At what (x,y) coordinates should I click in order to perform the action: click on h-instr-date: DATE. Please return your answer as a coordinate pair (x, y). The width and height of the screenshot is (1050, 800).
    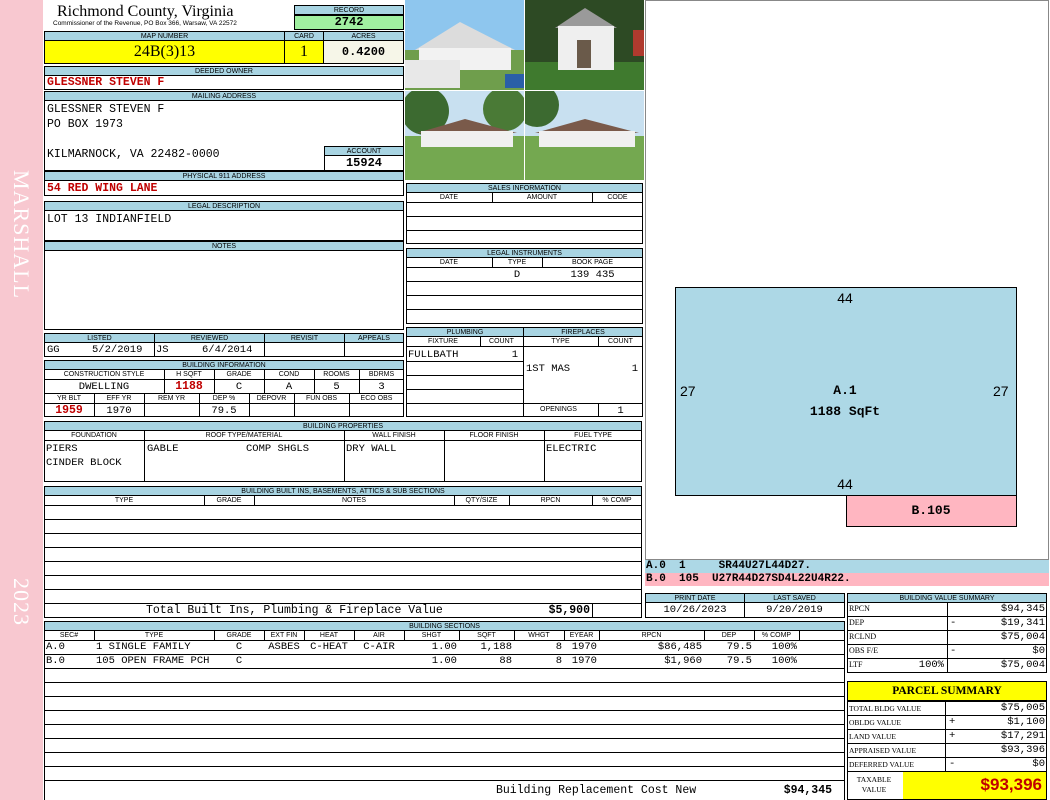
    Looking at the image, I should click on (449, 262).